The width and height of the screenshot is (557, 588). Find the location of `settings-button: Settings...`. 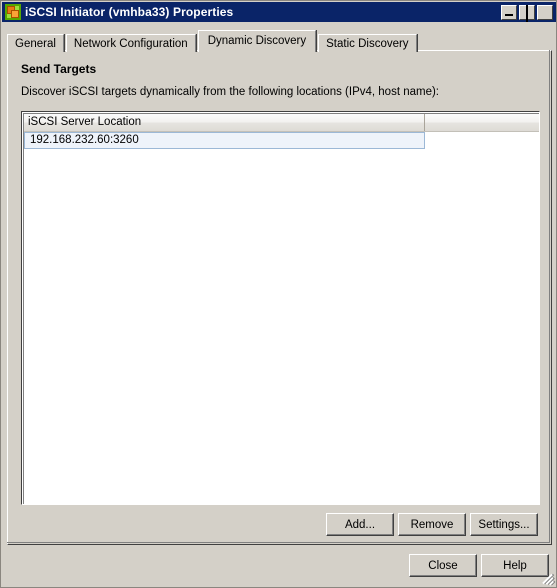

settings-button: Settings... is located at coordinates (504, 524).